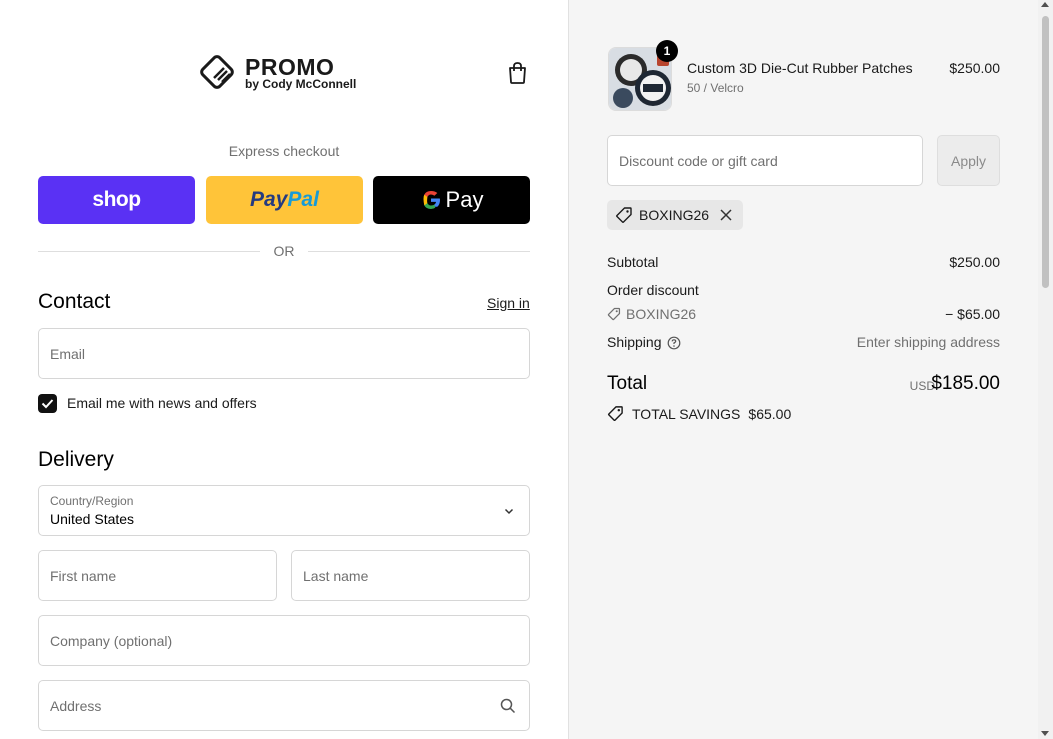  Describe the element at coordinates (803, 290) in the screenshot. I see `order-discount-row: Order discount` at that location.